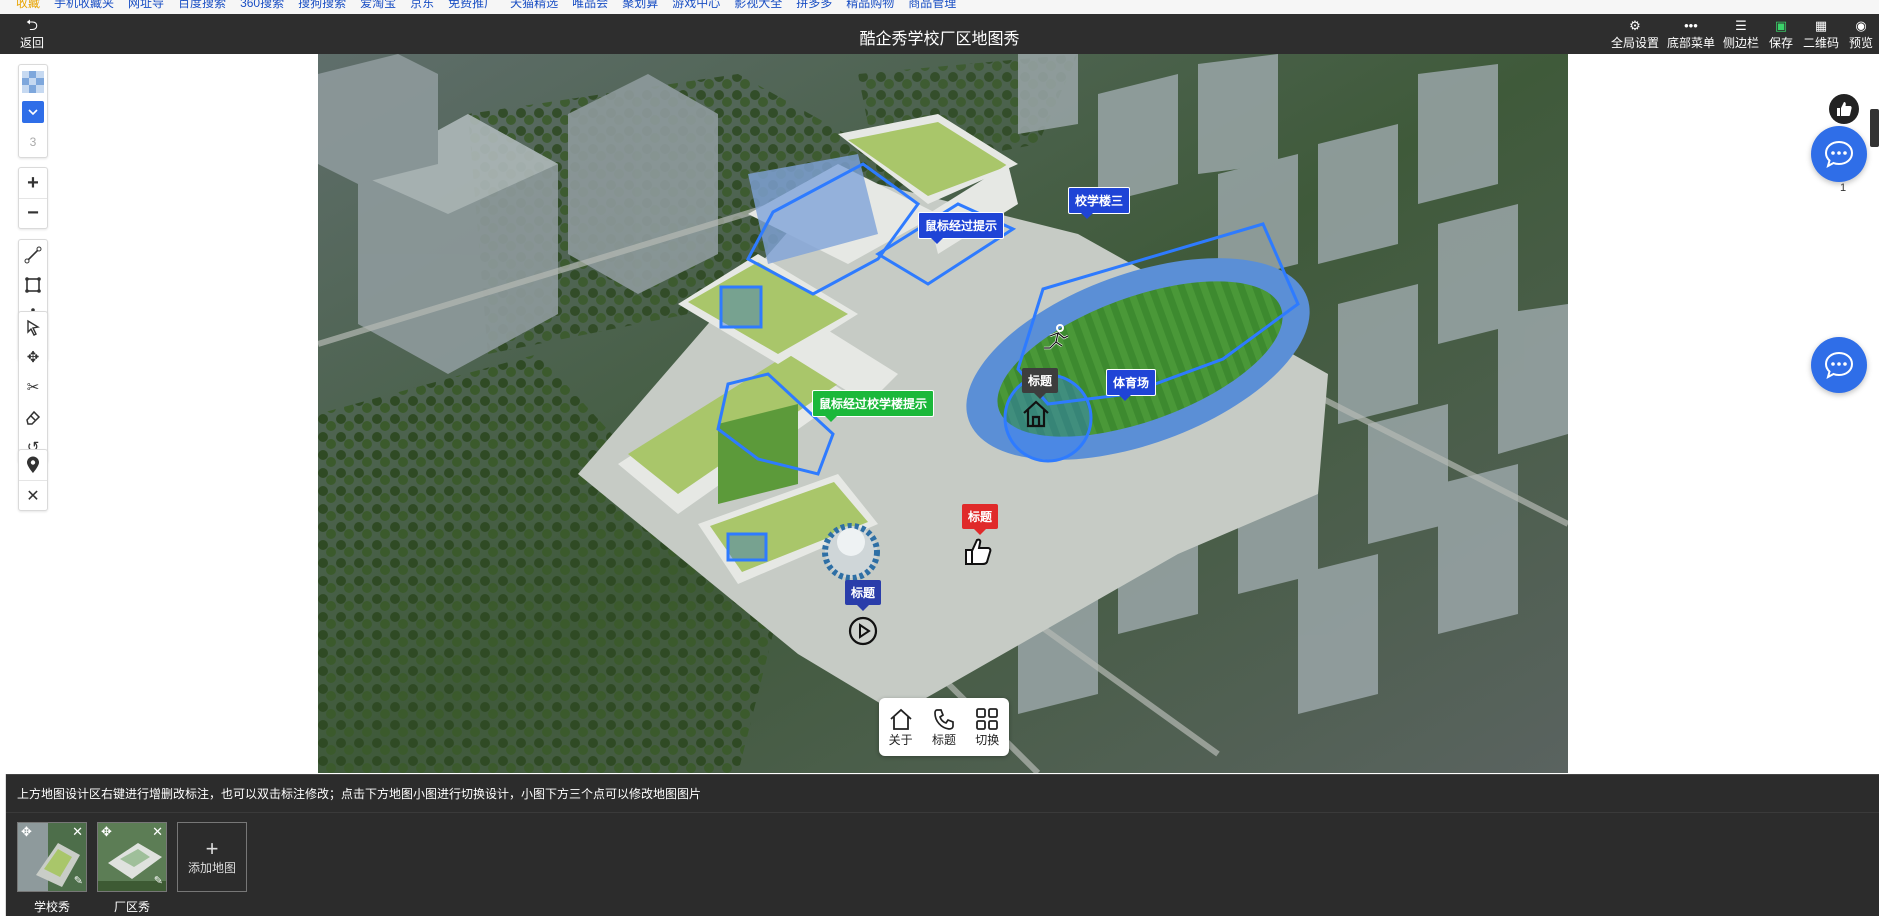  What do you see at coordinates (1691, 34) in the screenshot?
I see `bottom-menu-button: ••• 底部菜单` at bounding box center [1691, 34].